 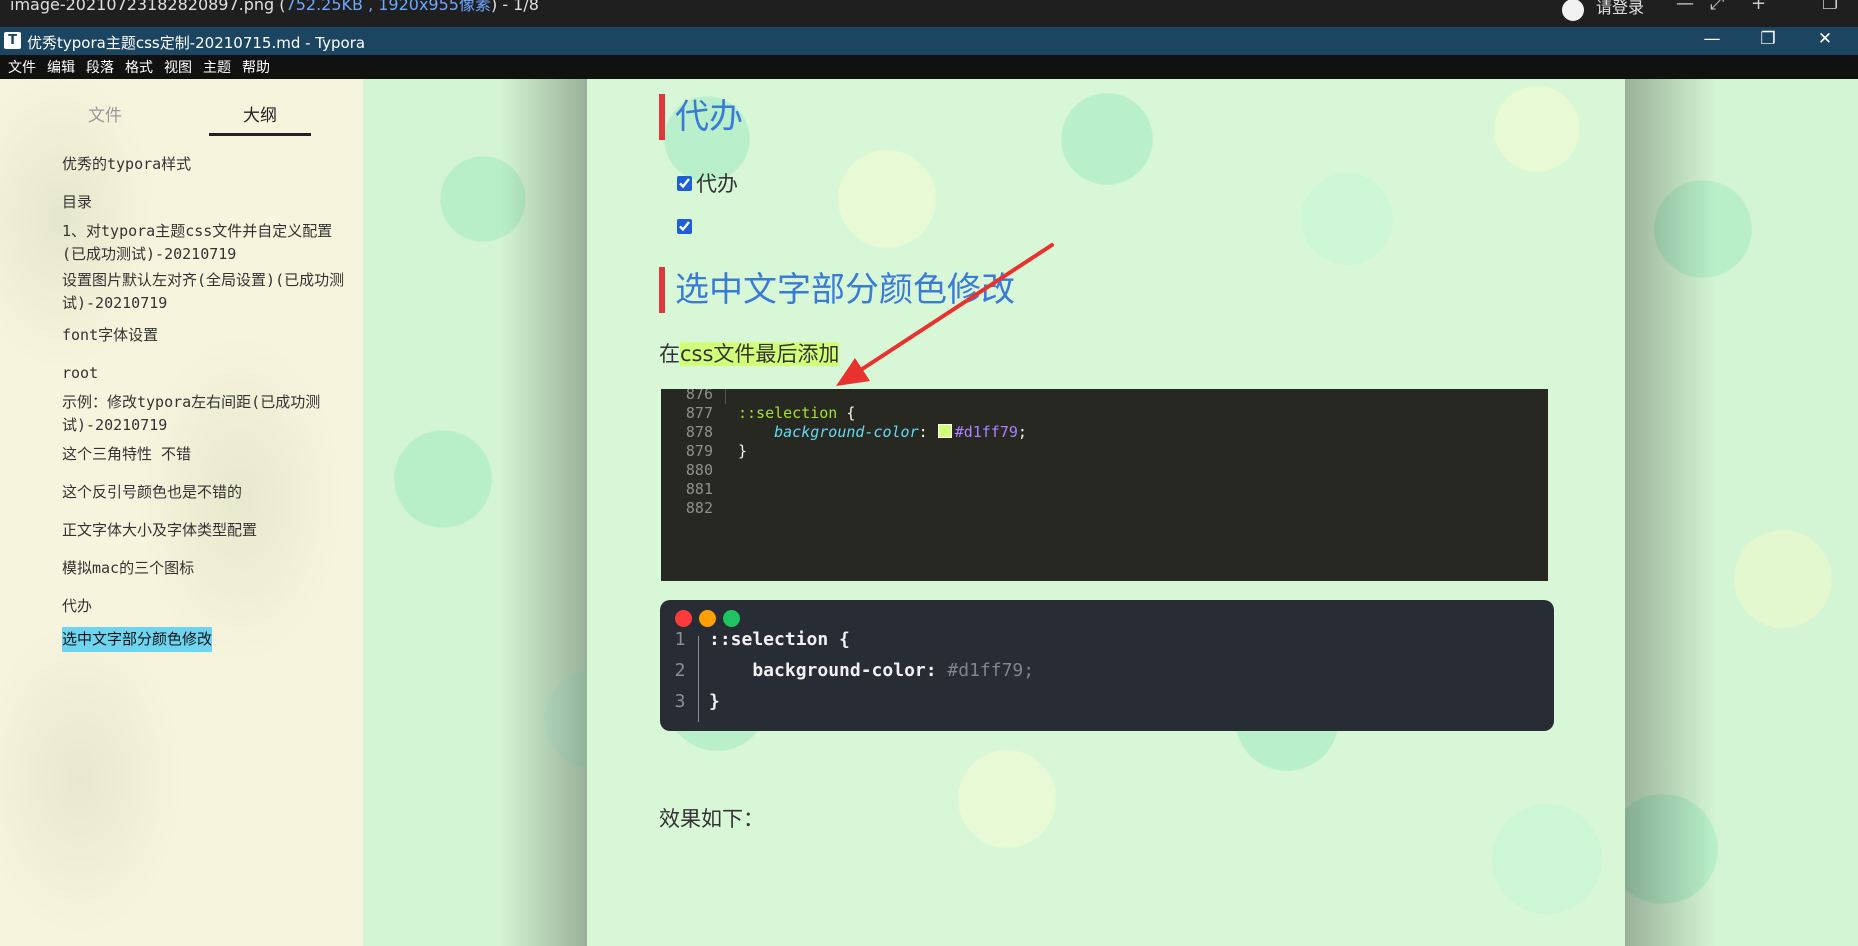 What do you see at coordinates (100, 67) in the screenshot?
I see `menu-paragraph: 段落` at bounding box center [100, 67].